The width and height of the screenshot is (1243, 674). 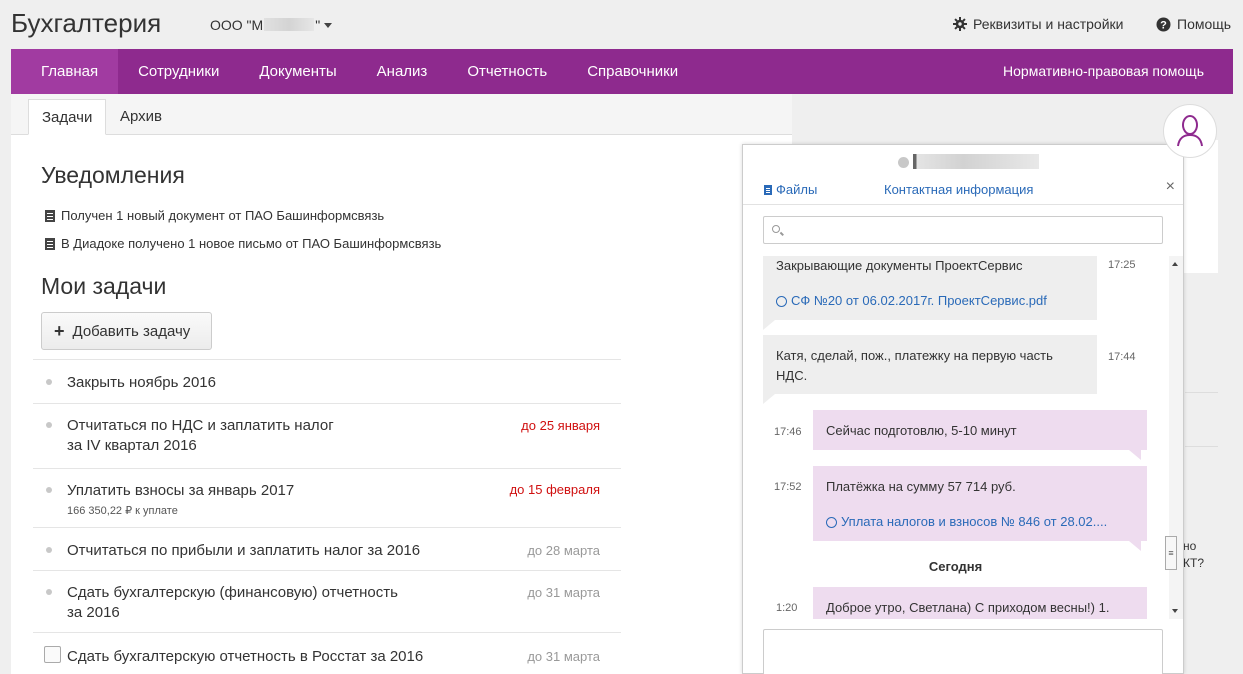 What do you see at coordinates (200, 426) in the screenshot?
I see `task-title: Отчитаться по НДС и заплатить налог` at bounding box center [200, 426].